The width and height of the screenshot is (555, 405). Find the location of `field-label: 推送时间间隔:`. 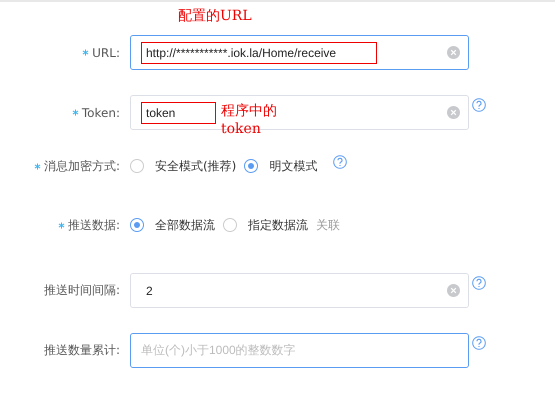

field-label: 推送时间间隔: is located at coordinates (82, 290).